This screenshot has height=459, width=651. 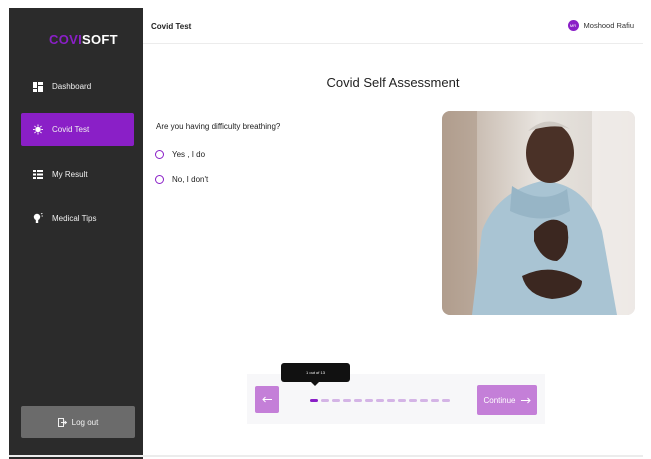 What do you see at coordinates (85, 422) in the screenshot?
I see `logout-label: Log out` at bounding box center [85, 422].